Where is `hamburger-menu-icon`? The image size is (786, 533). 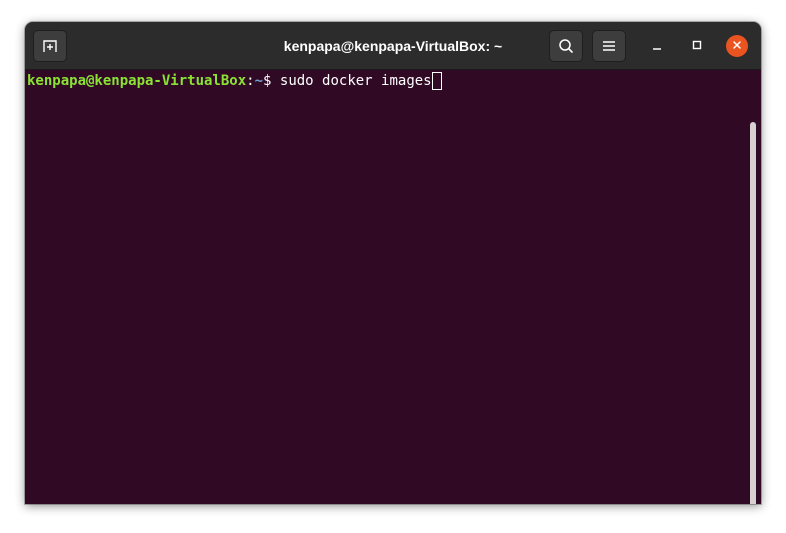
hamburger-menu-icon is located at coordinates (609, 46).